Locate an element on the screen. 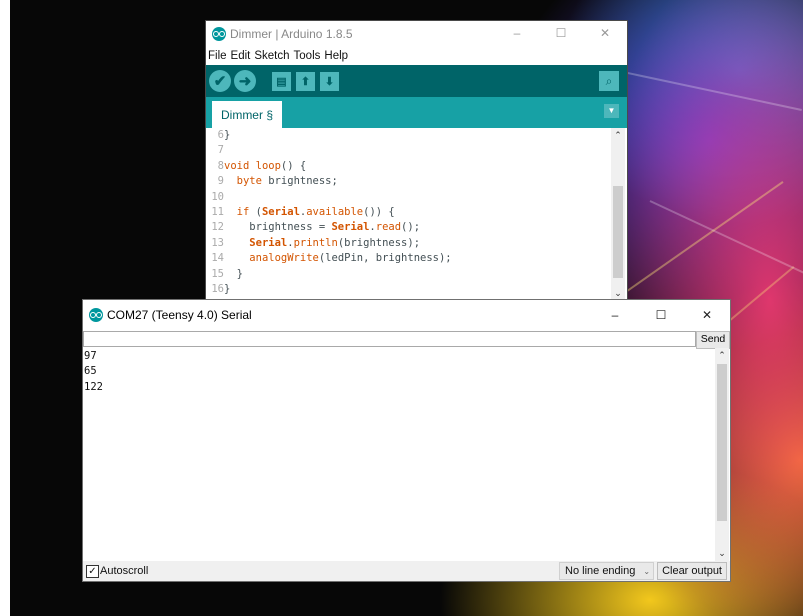  magnifier-icon: ⌕ is located at coordinates (609, 80).